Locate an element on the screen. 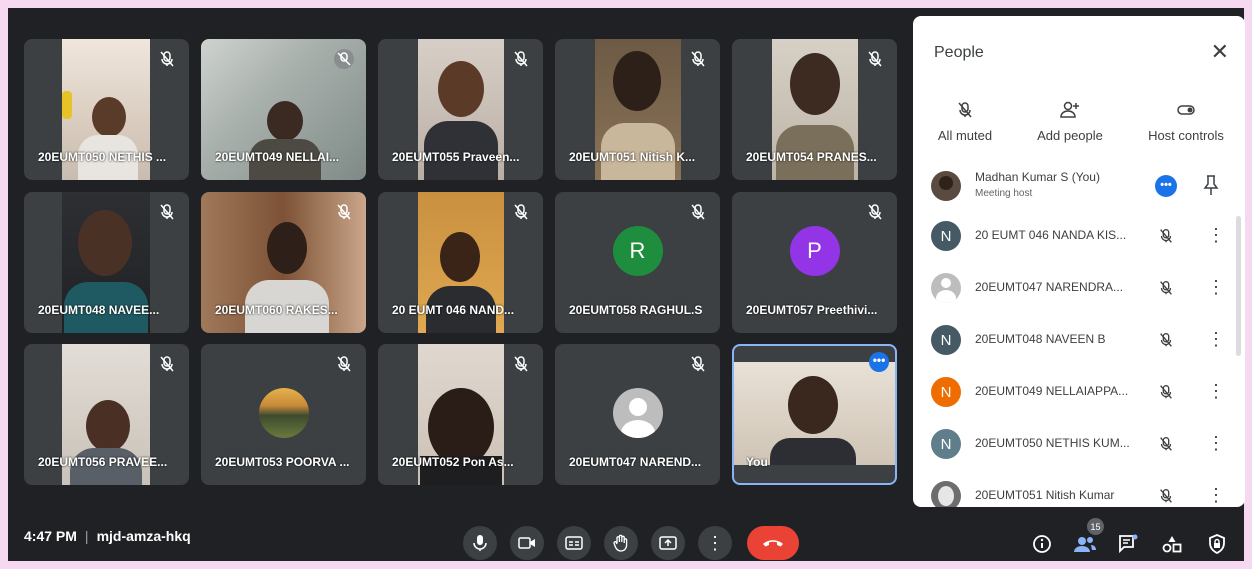  participant-row: 20EUMT051 Nitish Kumar ⋮ is located at coordinates (1079, 490).